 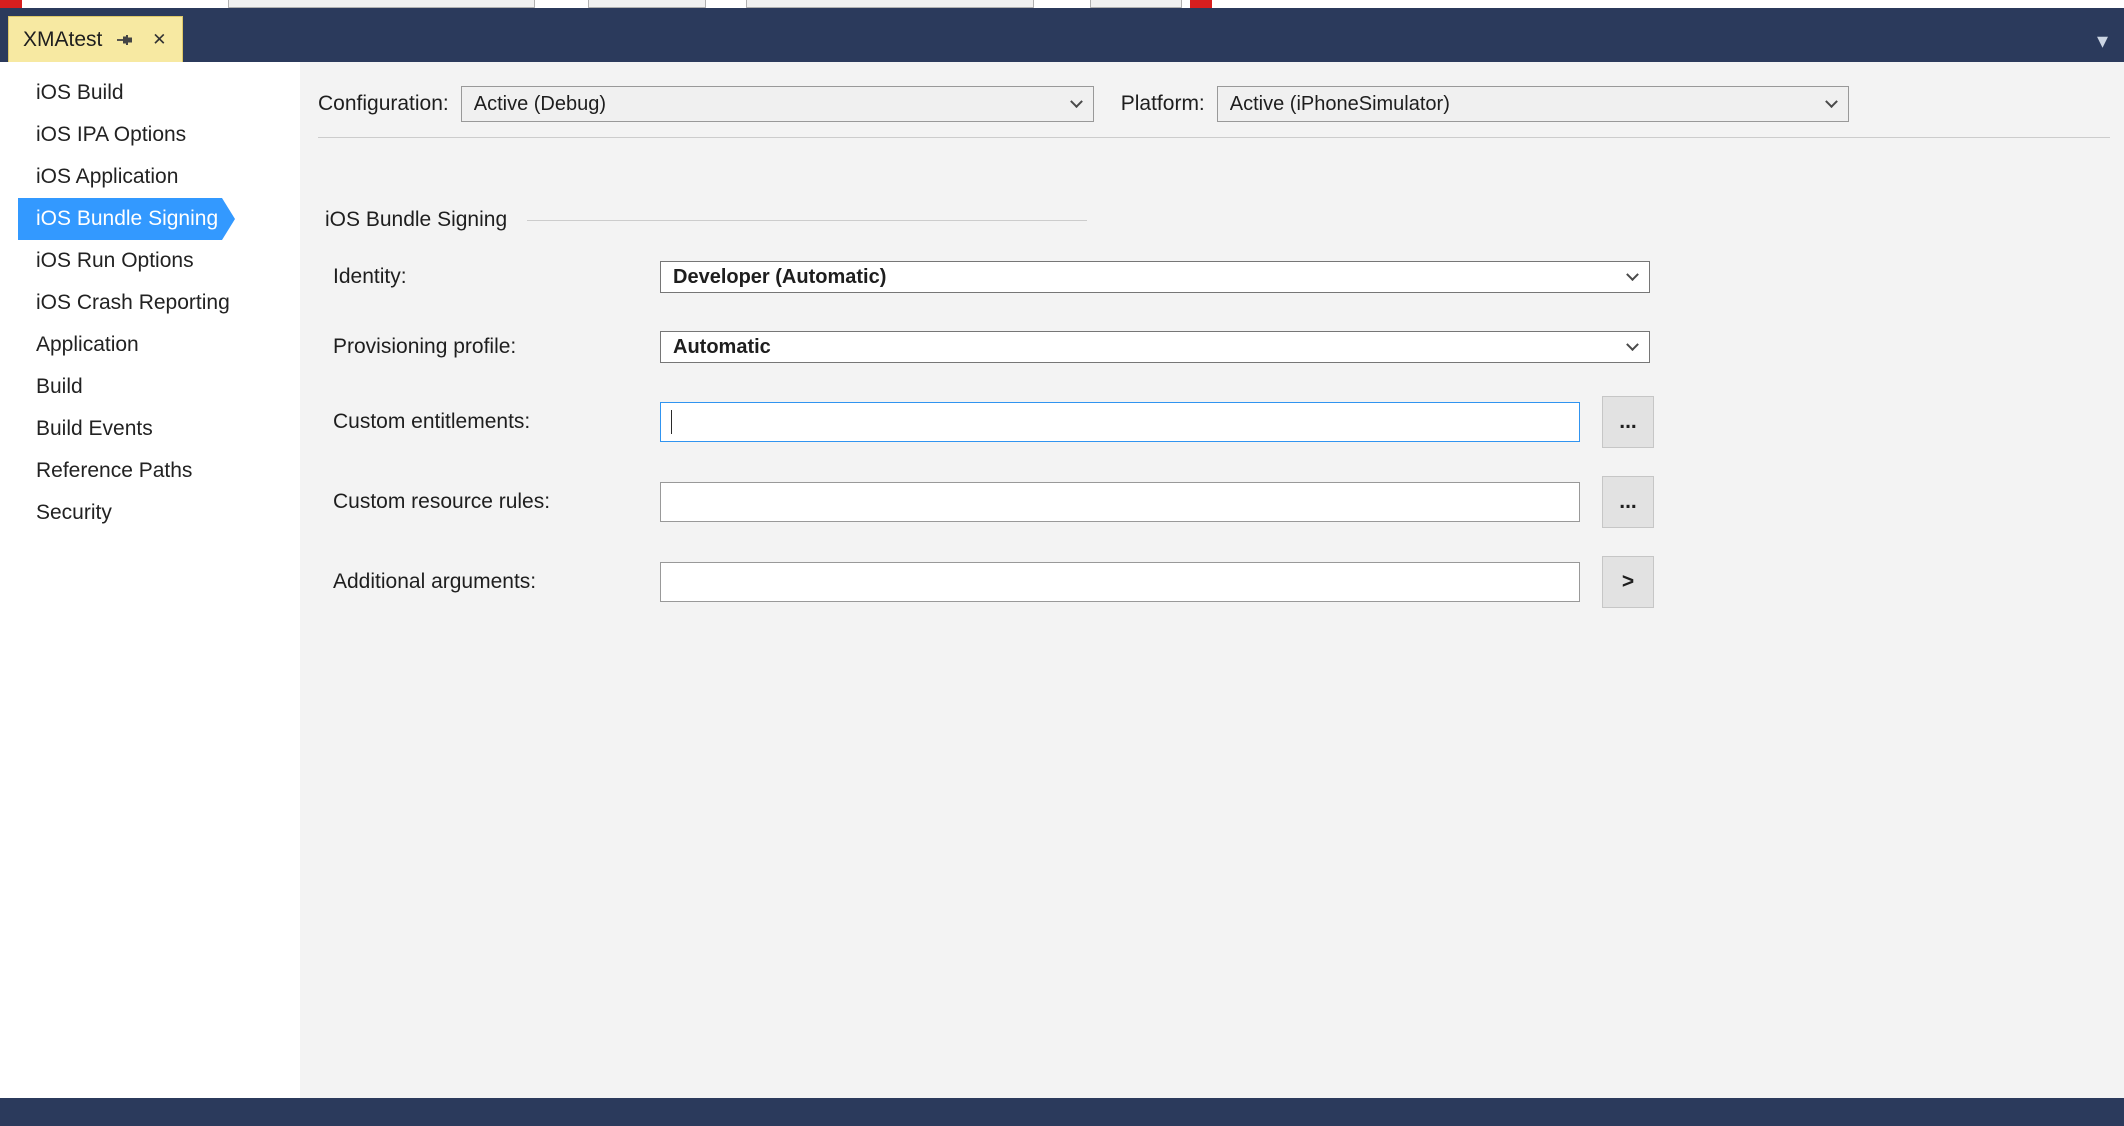 I want to click on document-tab-bar: XMAtest ✕ ▾, so click(x=1062, y=35).